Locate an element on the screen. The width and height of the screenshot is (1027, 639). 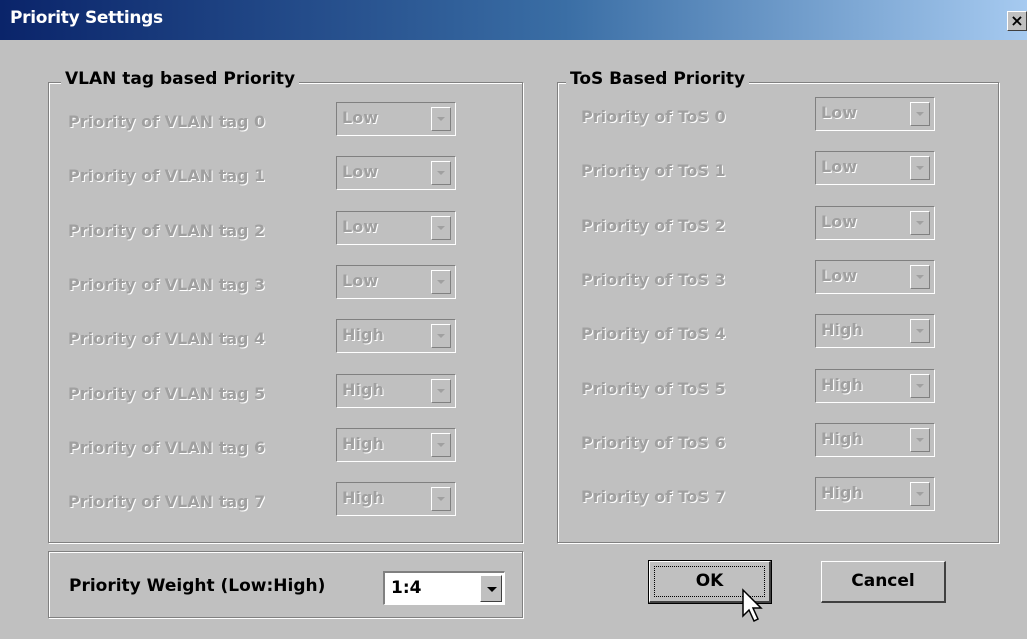
tos-group-title: ToS Based Priority is located at coordinates (658, 79).